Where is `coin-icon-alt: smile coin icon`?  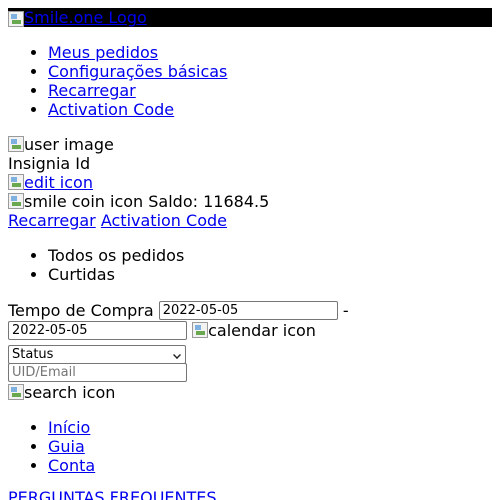 coin-icon-alt: smile coin icon is located at coordinates (84, 201).